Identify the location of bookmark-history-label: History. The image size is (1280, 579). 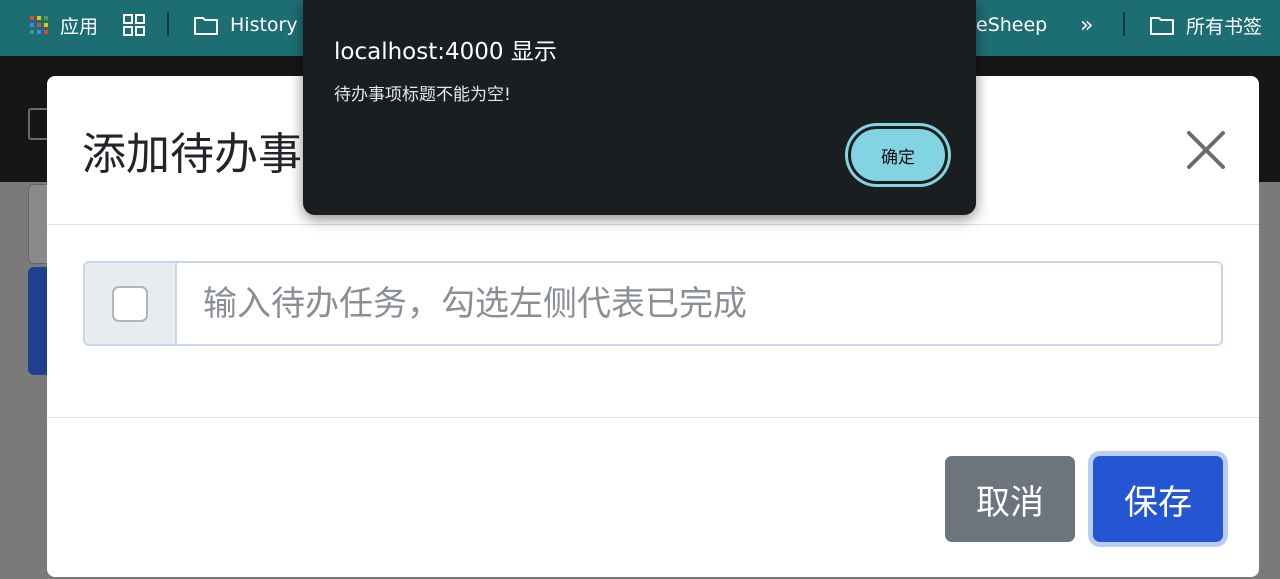
(264, 25).